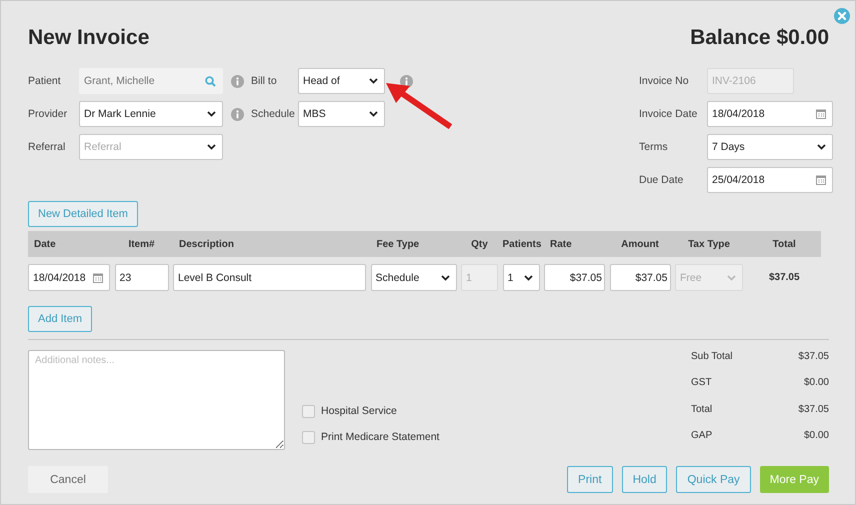 Image resolution: width=856 pixels, height=505 pixels. I want to click on field-label: Terms, so click(654, 147).